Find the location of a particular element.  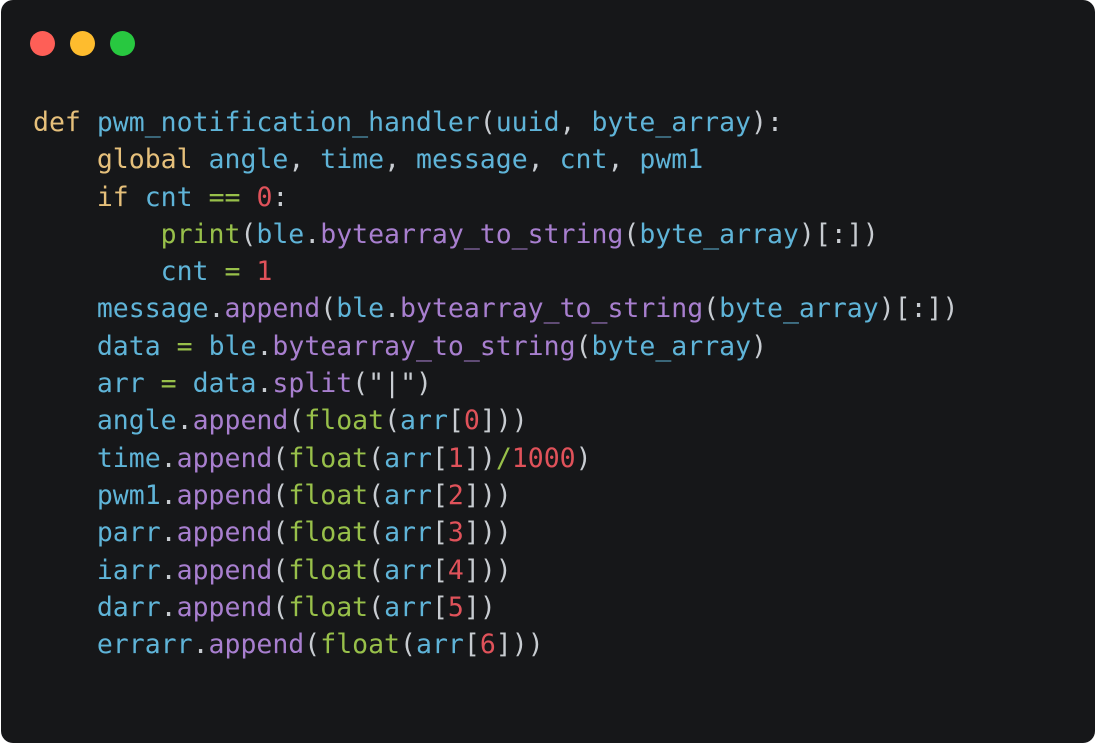

code-token: ) is located at coordinates (424, 384).